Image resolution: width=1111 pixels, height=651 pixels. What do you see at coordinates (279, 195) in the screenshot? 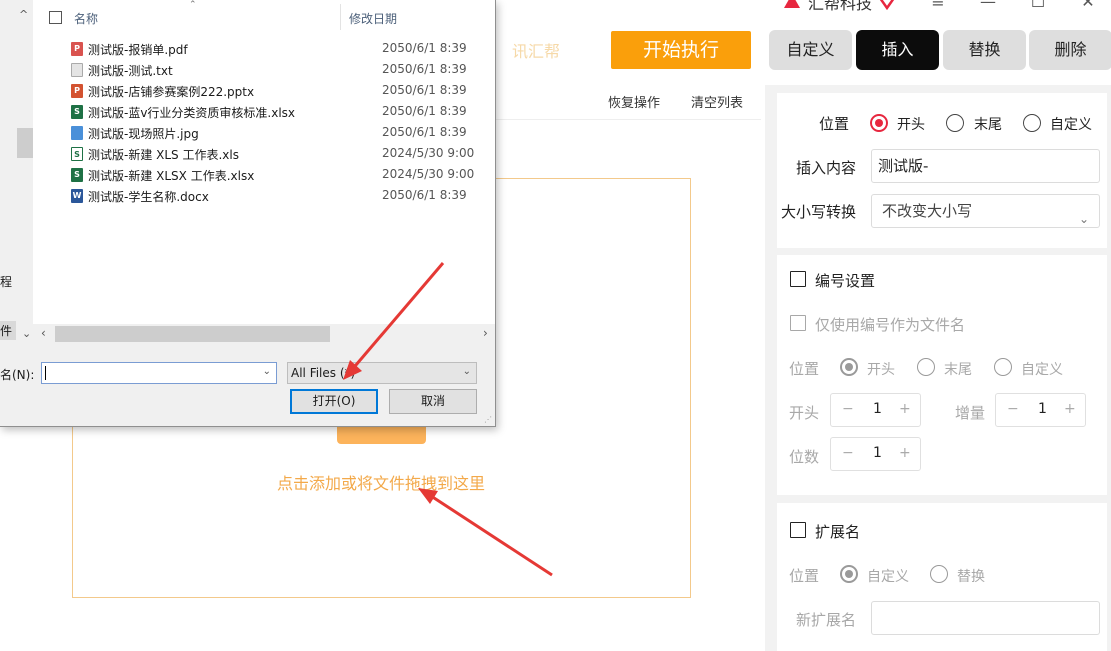
I see `file-row: W 测试版-学生名称.docx 2050/6/1 8:39` at bounding box center [279, 195].